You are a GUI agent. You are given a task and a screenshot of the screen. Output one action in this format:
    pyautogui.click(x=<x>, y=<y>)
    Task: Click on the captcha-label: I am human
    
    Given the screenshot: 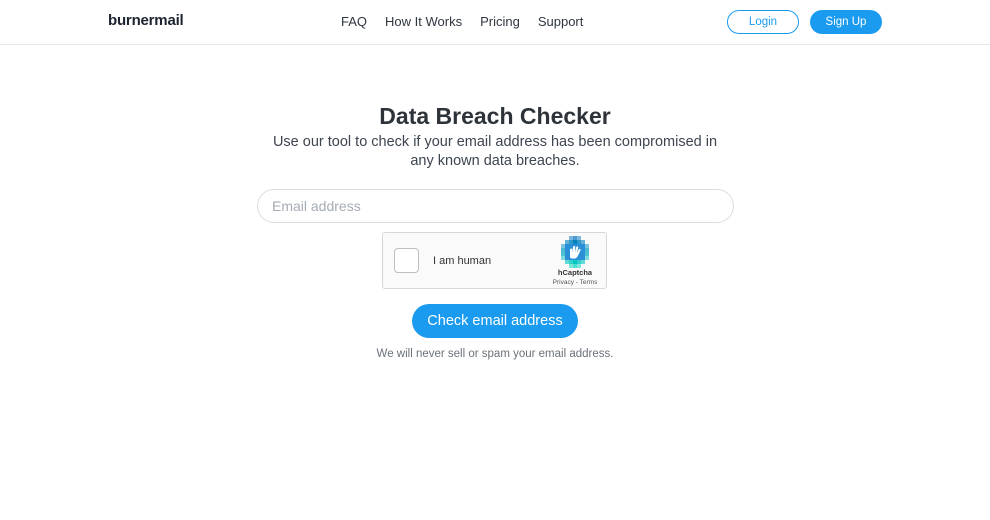 What is the action you would take?
    pyautogui.click(x=462, y=261)
    